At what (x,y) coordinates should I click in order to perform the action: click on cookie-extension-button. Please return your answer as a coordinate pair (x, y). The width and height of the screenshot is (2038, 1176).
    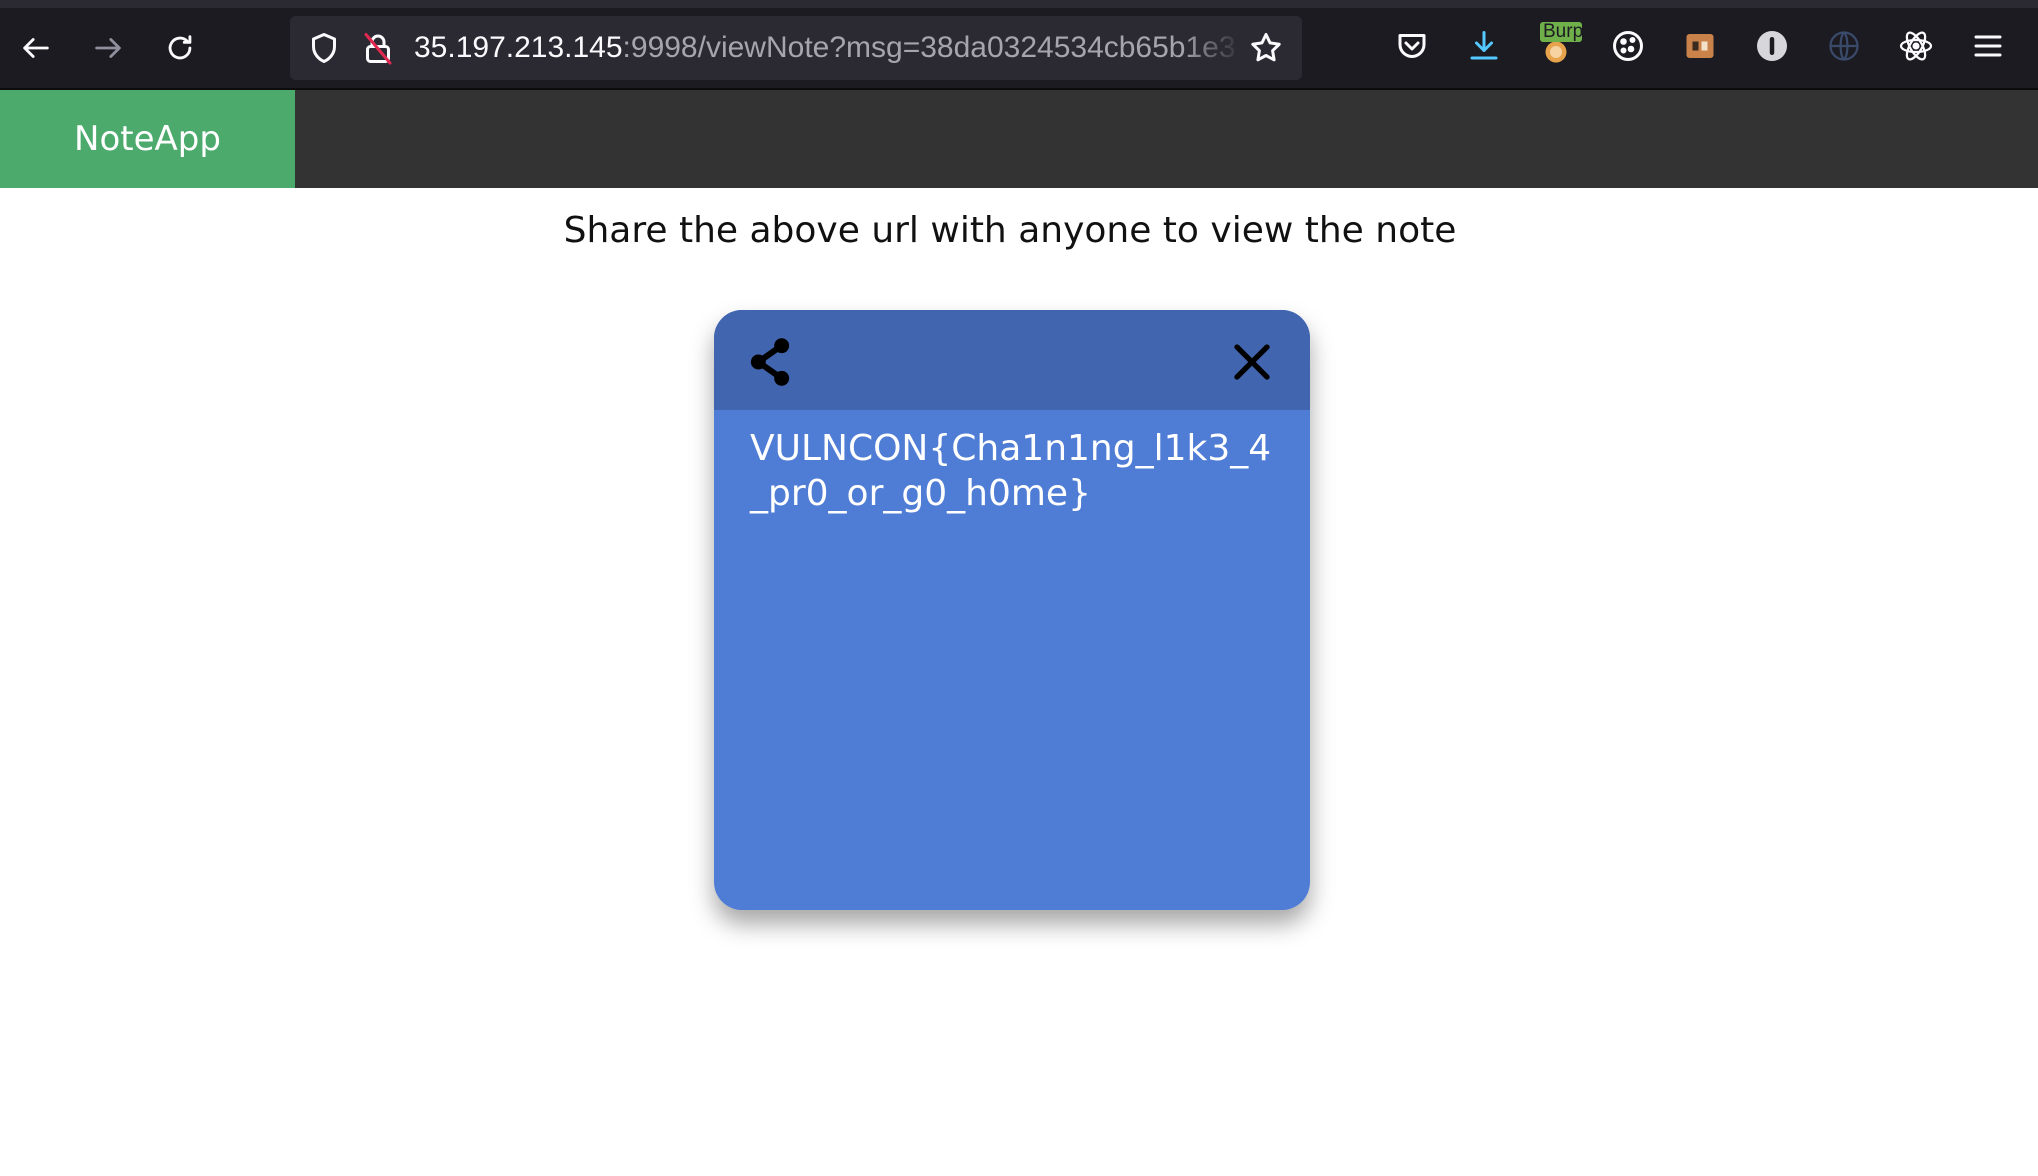
    Looking at the image, I should click on (1628, 46).